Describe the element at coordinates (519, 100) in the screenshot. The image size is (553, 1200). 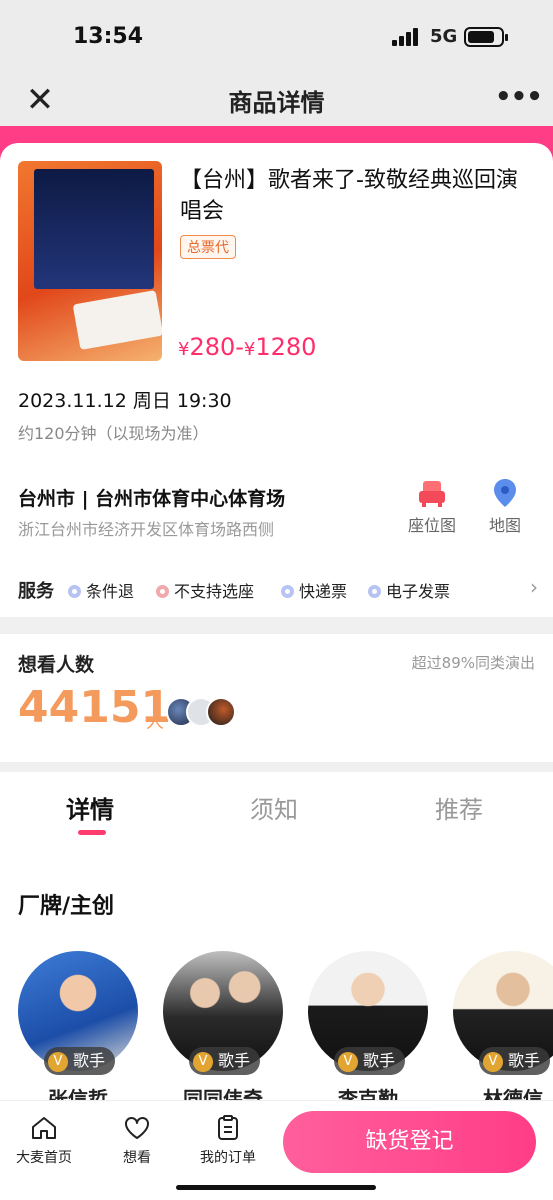
I see `more-icon: •••` at that location.